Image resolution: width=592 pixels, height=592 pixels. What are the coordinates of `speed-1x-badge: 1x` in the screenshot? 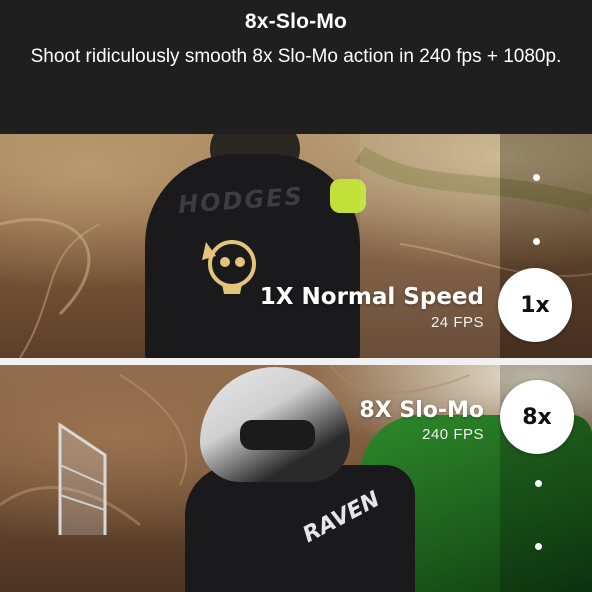 It's located at (535, 305).